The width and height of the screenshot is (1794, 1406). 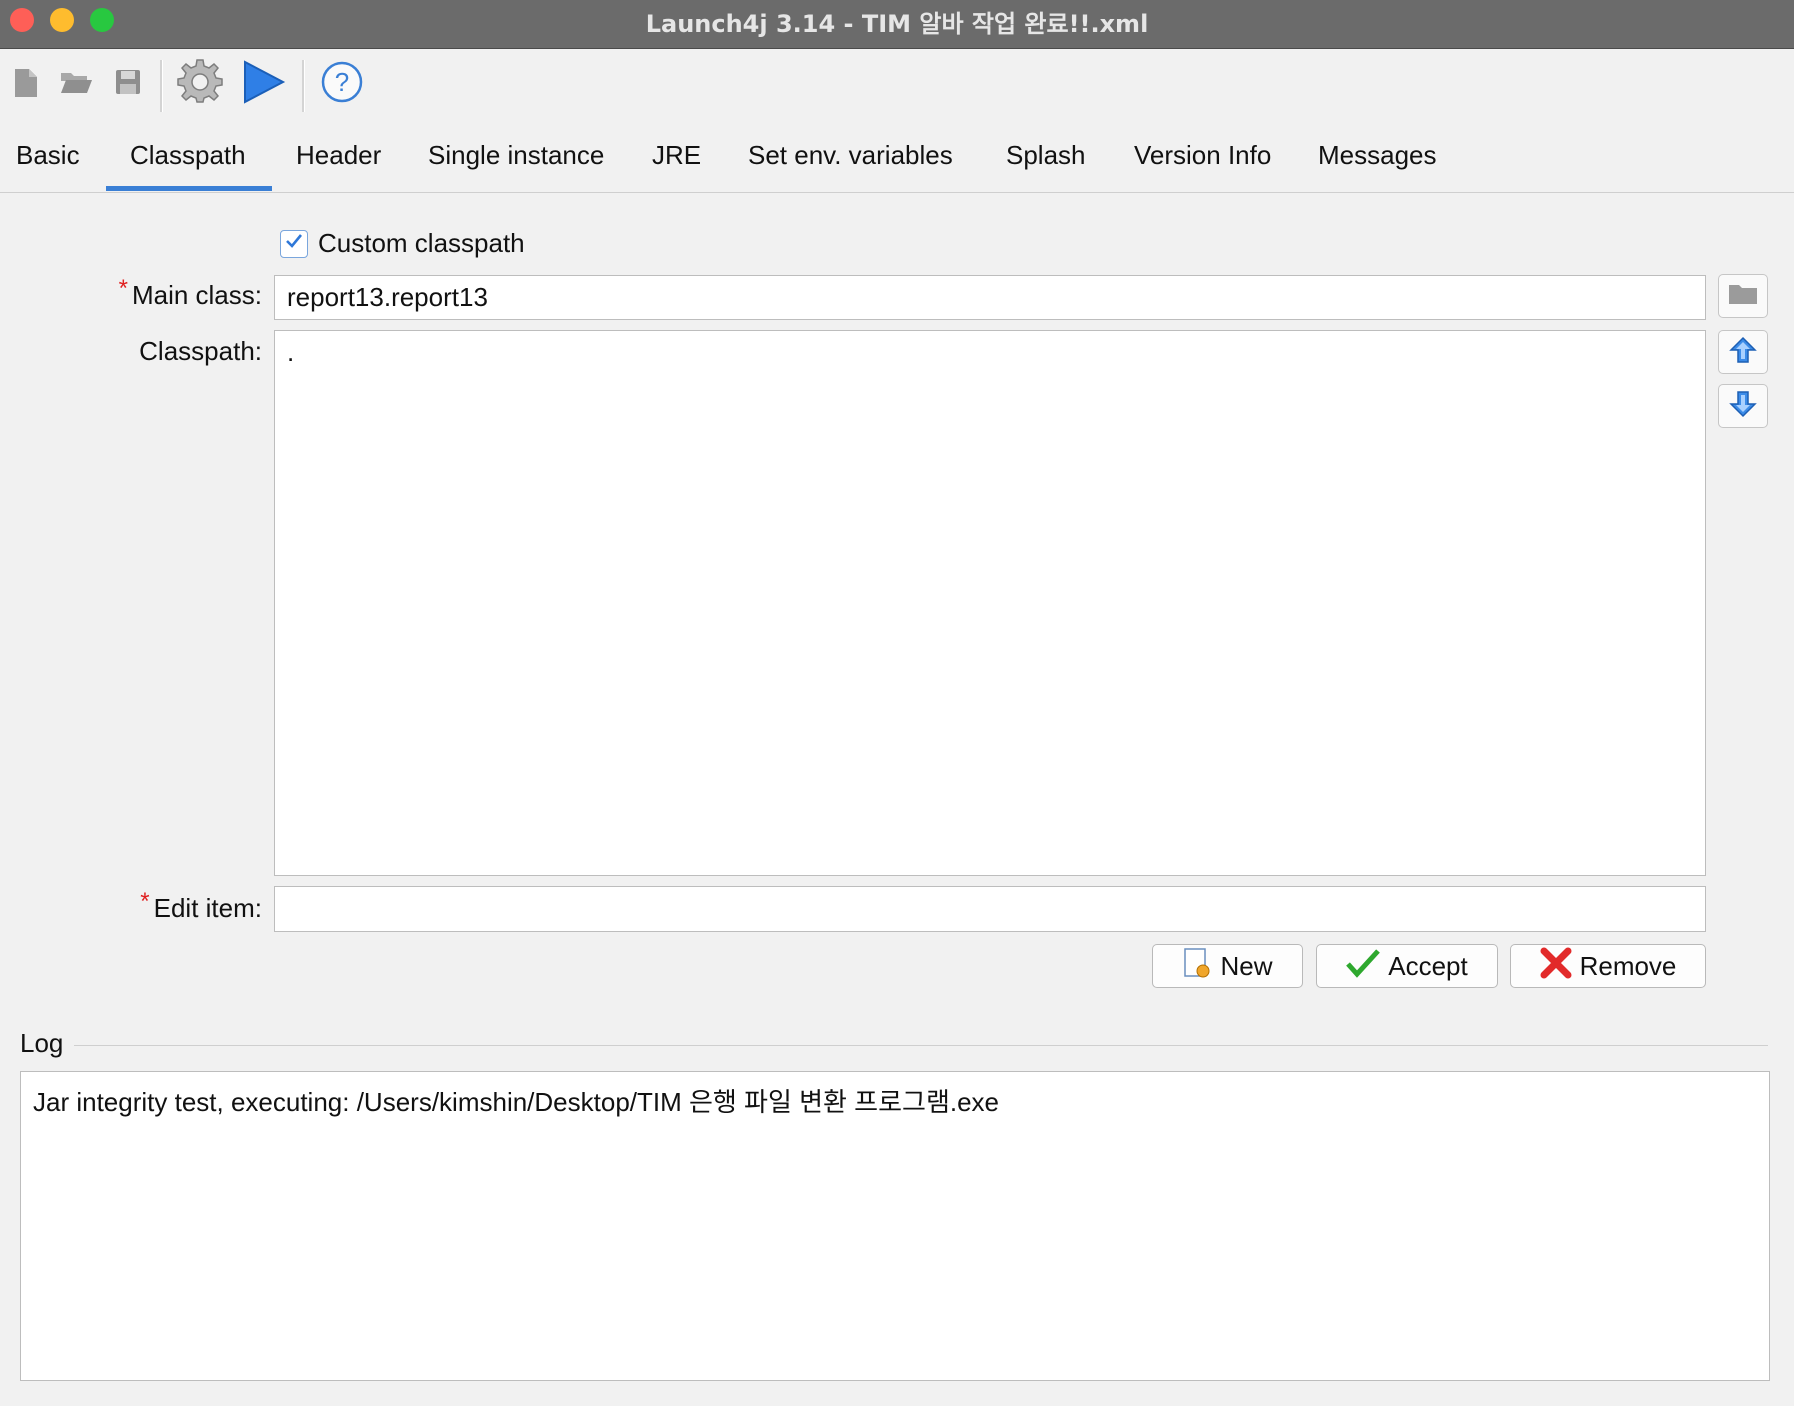 I want to click on save-icon, so click(x=128, y=84).